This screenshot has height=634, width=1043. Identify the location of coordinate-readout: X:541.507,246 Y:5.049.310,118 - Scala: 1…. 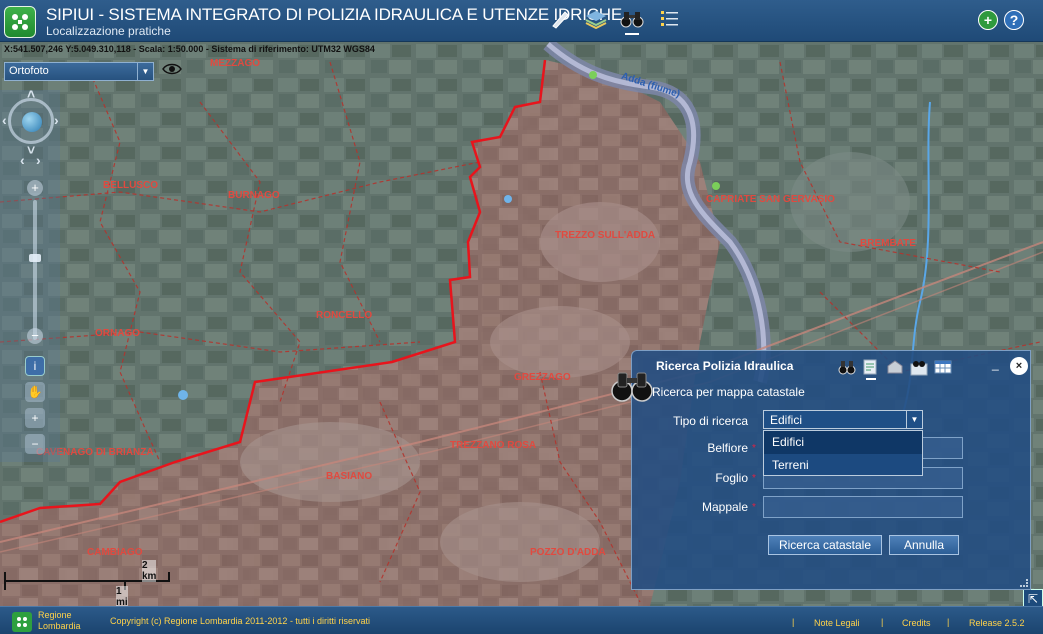
(189, 49).